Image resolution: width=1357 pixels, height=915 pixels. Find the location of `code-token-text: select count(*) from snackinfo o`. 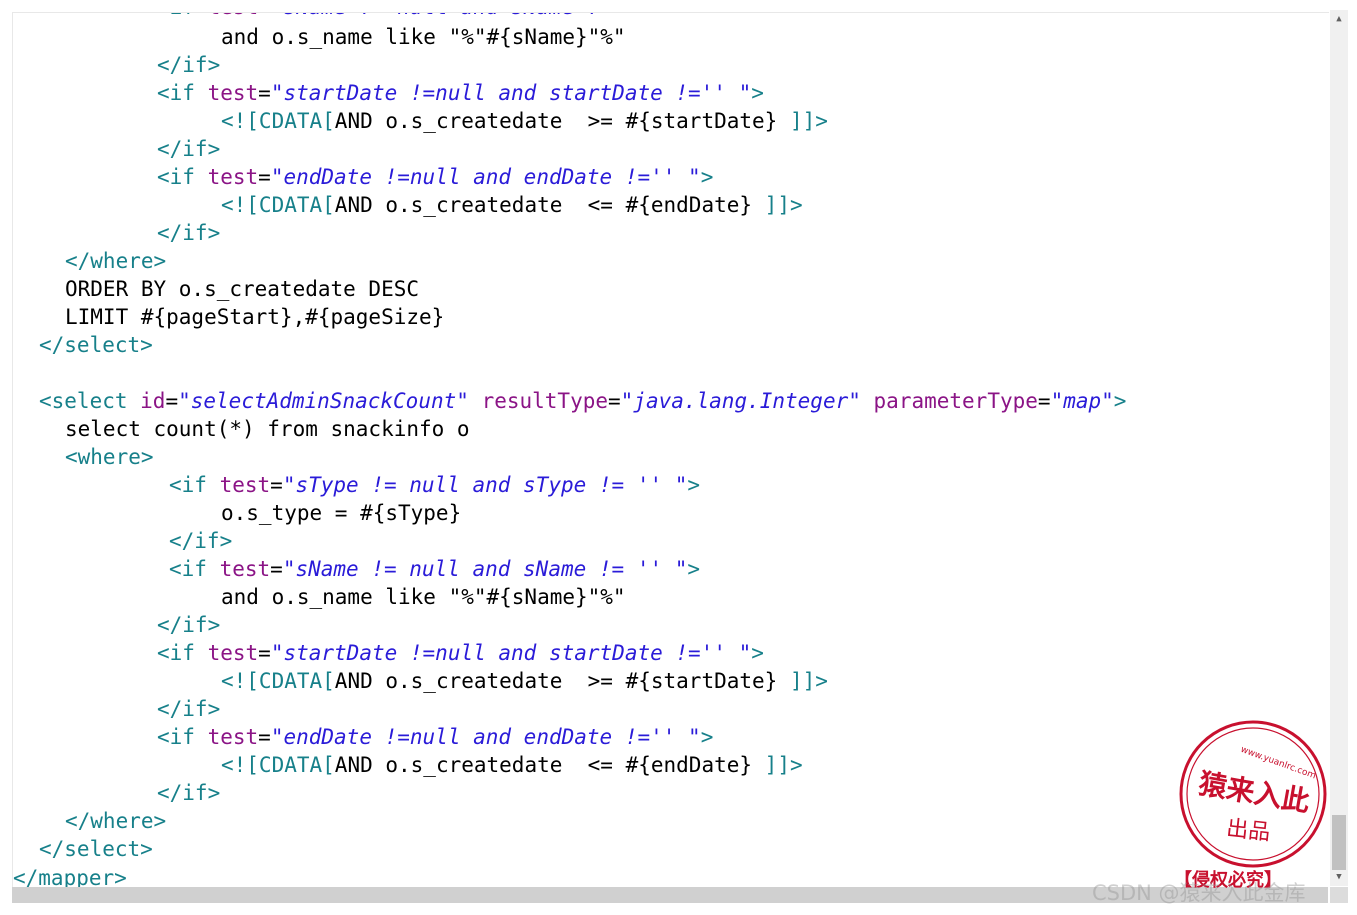

code-token-text: select count(*) from snackinfo o is located at coordinates (267, 429).